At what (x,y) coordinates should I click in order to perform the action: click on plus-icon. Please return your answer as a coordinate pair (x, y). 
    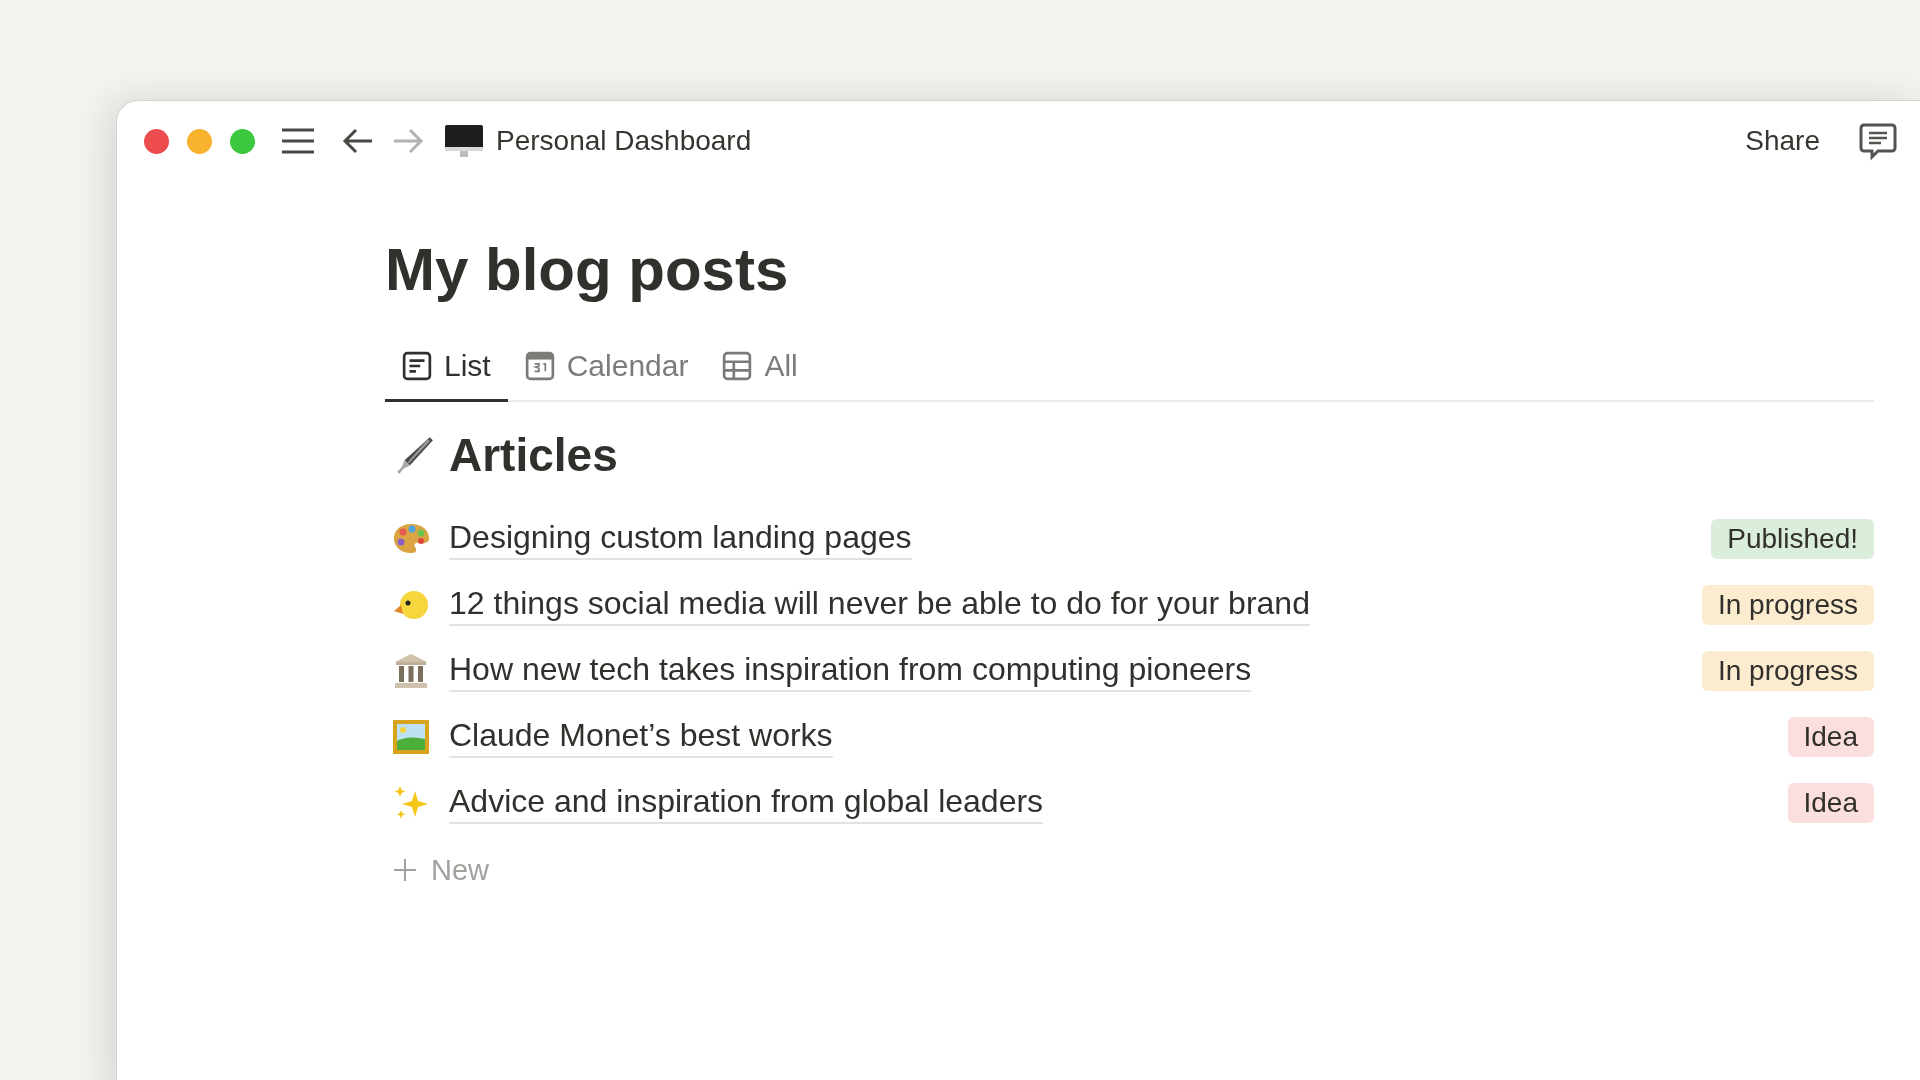
    Looking at the image, I should click on (405, 870).